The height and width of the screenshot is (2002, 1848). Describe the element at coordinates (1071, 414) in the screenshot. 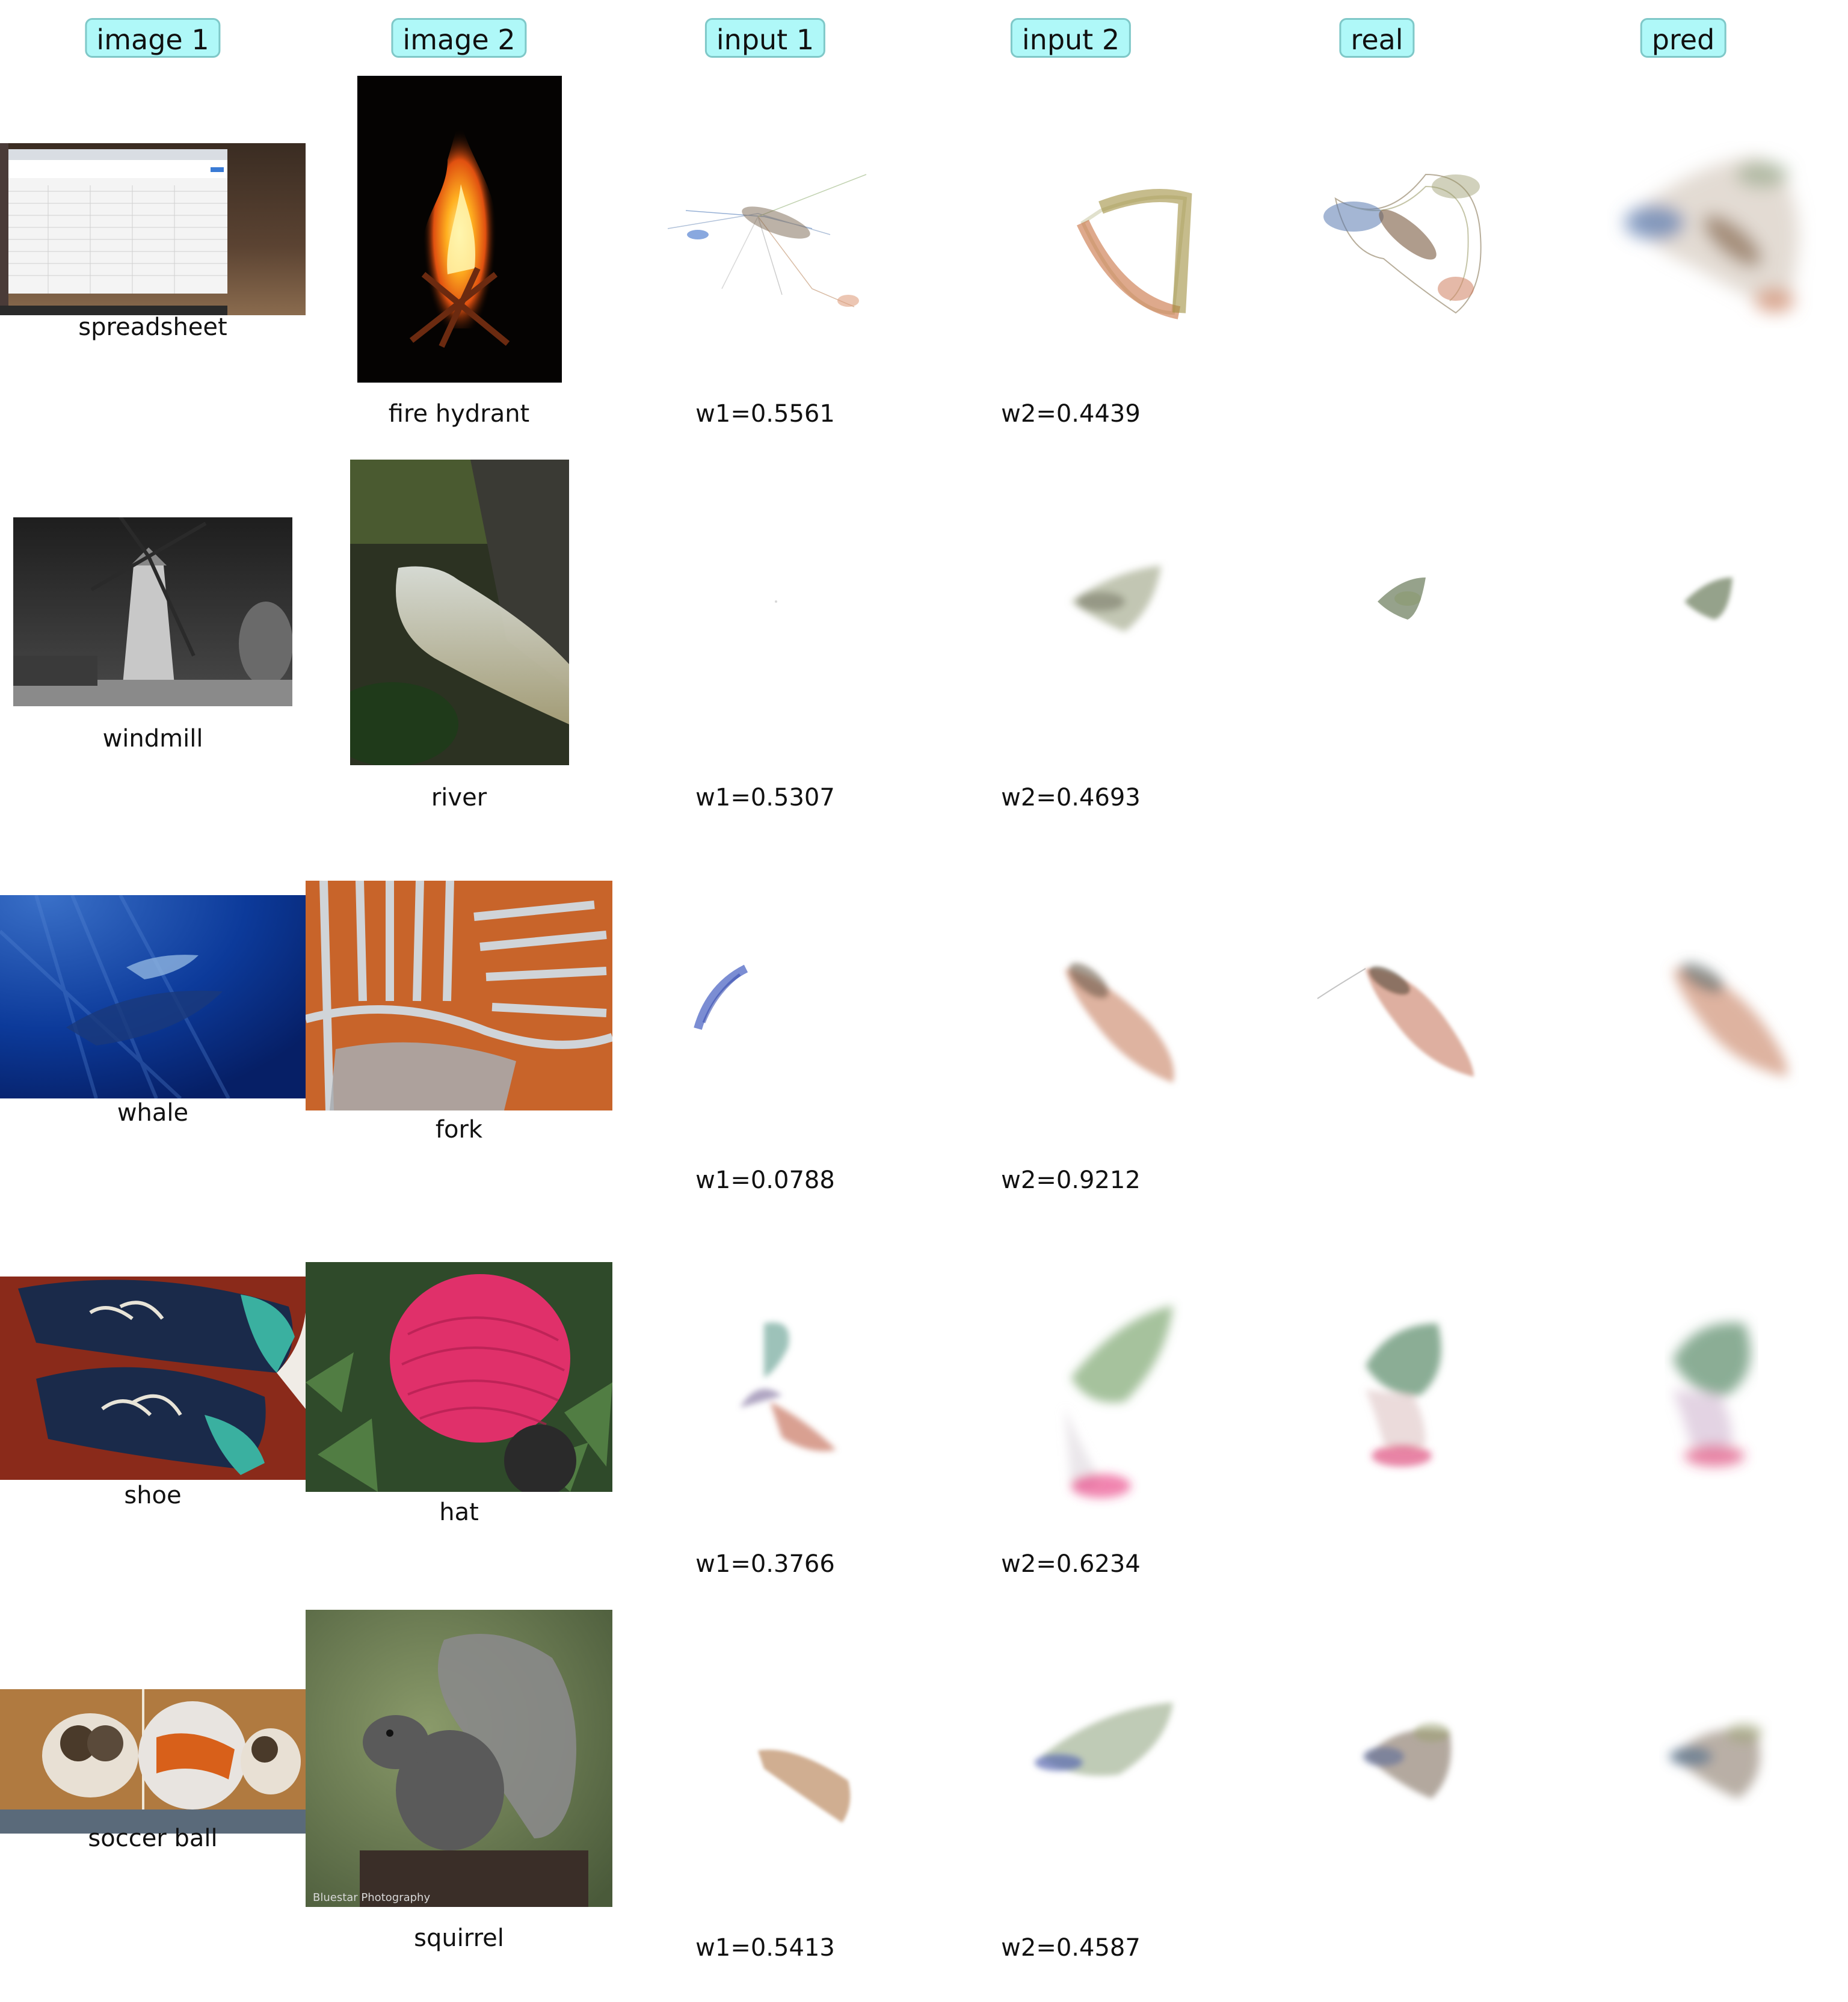

I see `w2-label: w2=0.4439` at that location.